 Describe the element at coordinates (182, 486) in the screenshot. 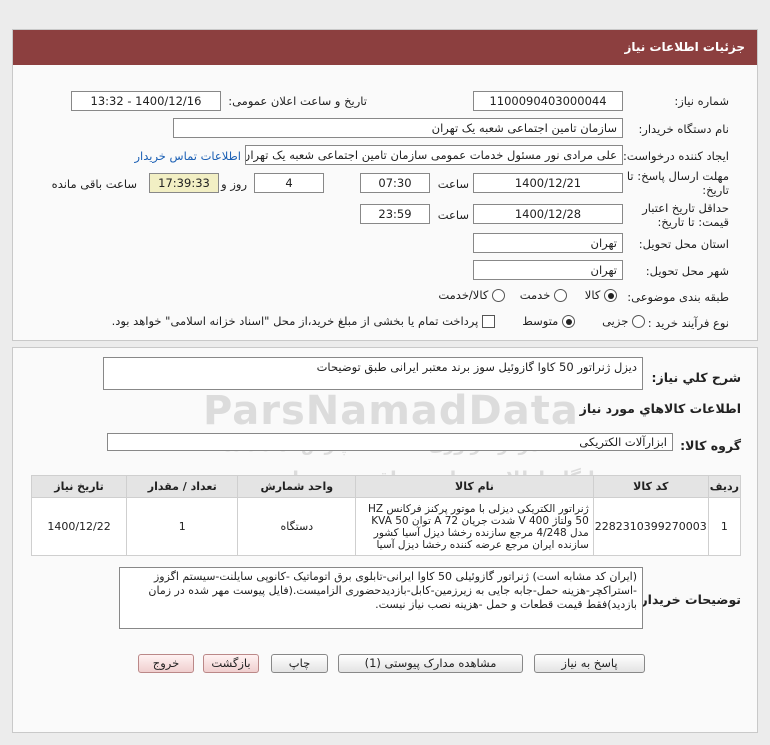

I see `col-qty: تعداد / مقدار` at that location.